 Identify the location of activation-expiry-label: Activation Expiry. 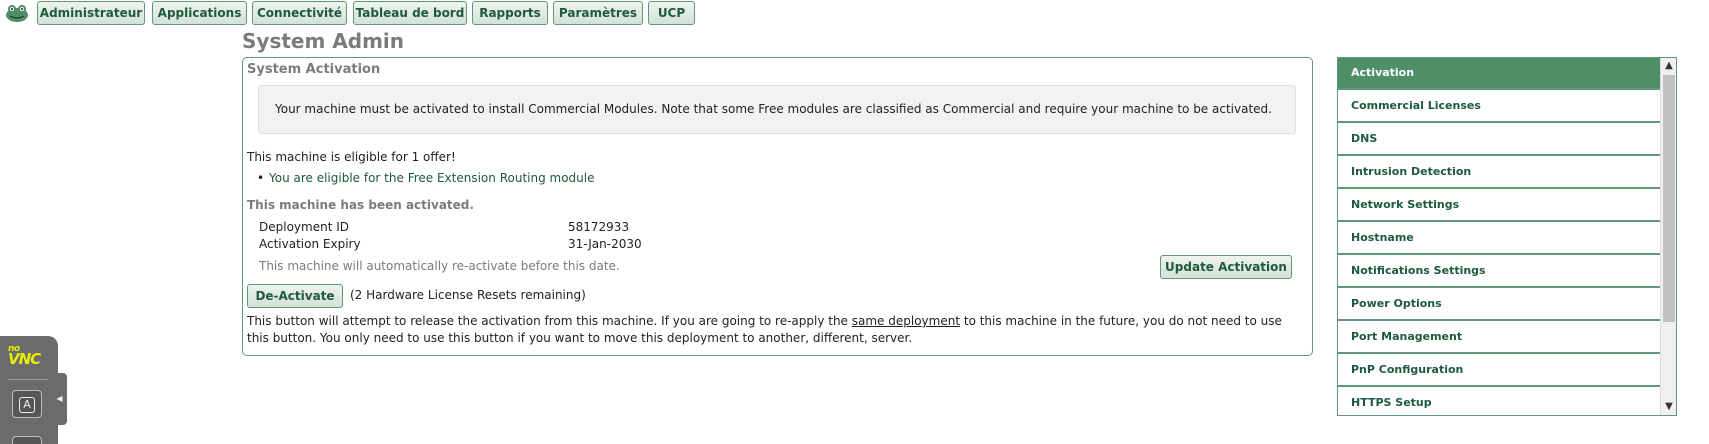
(310, 244).